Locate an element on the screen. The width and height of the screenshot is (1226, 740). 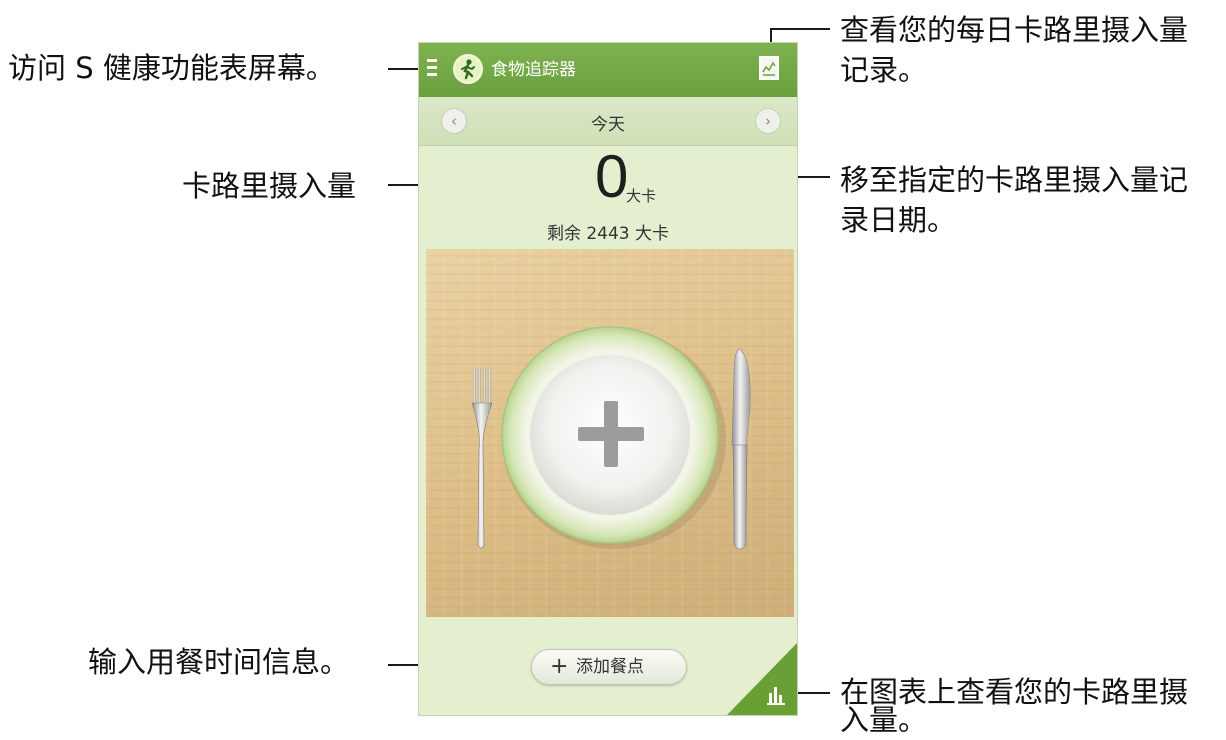
chart-record-icon is located at coordinates (769, 68).